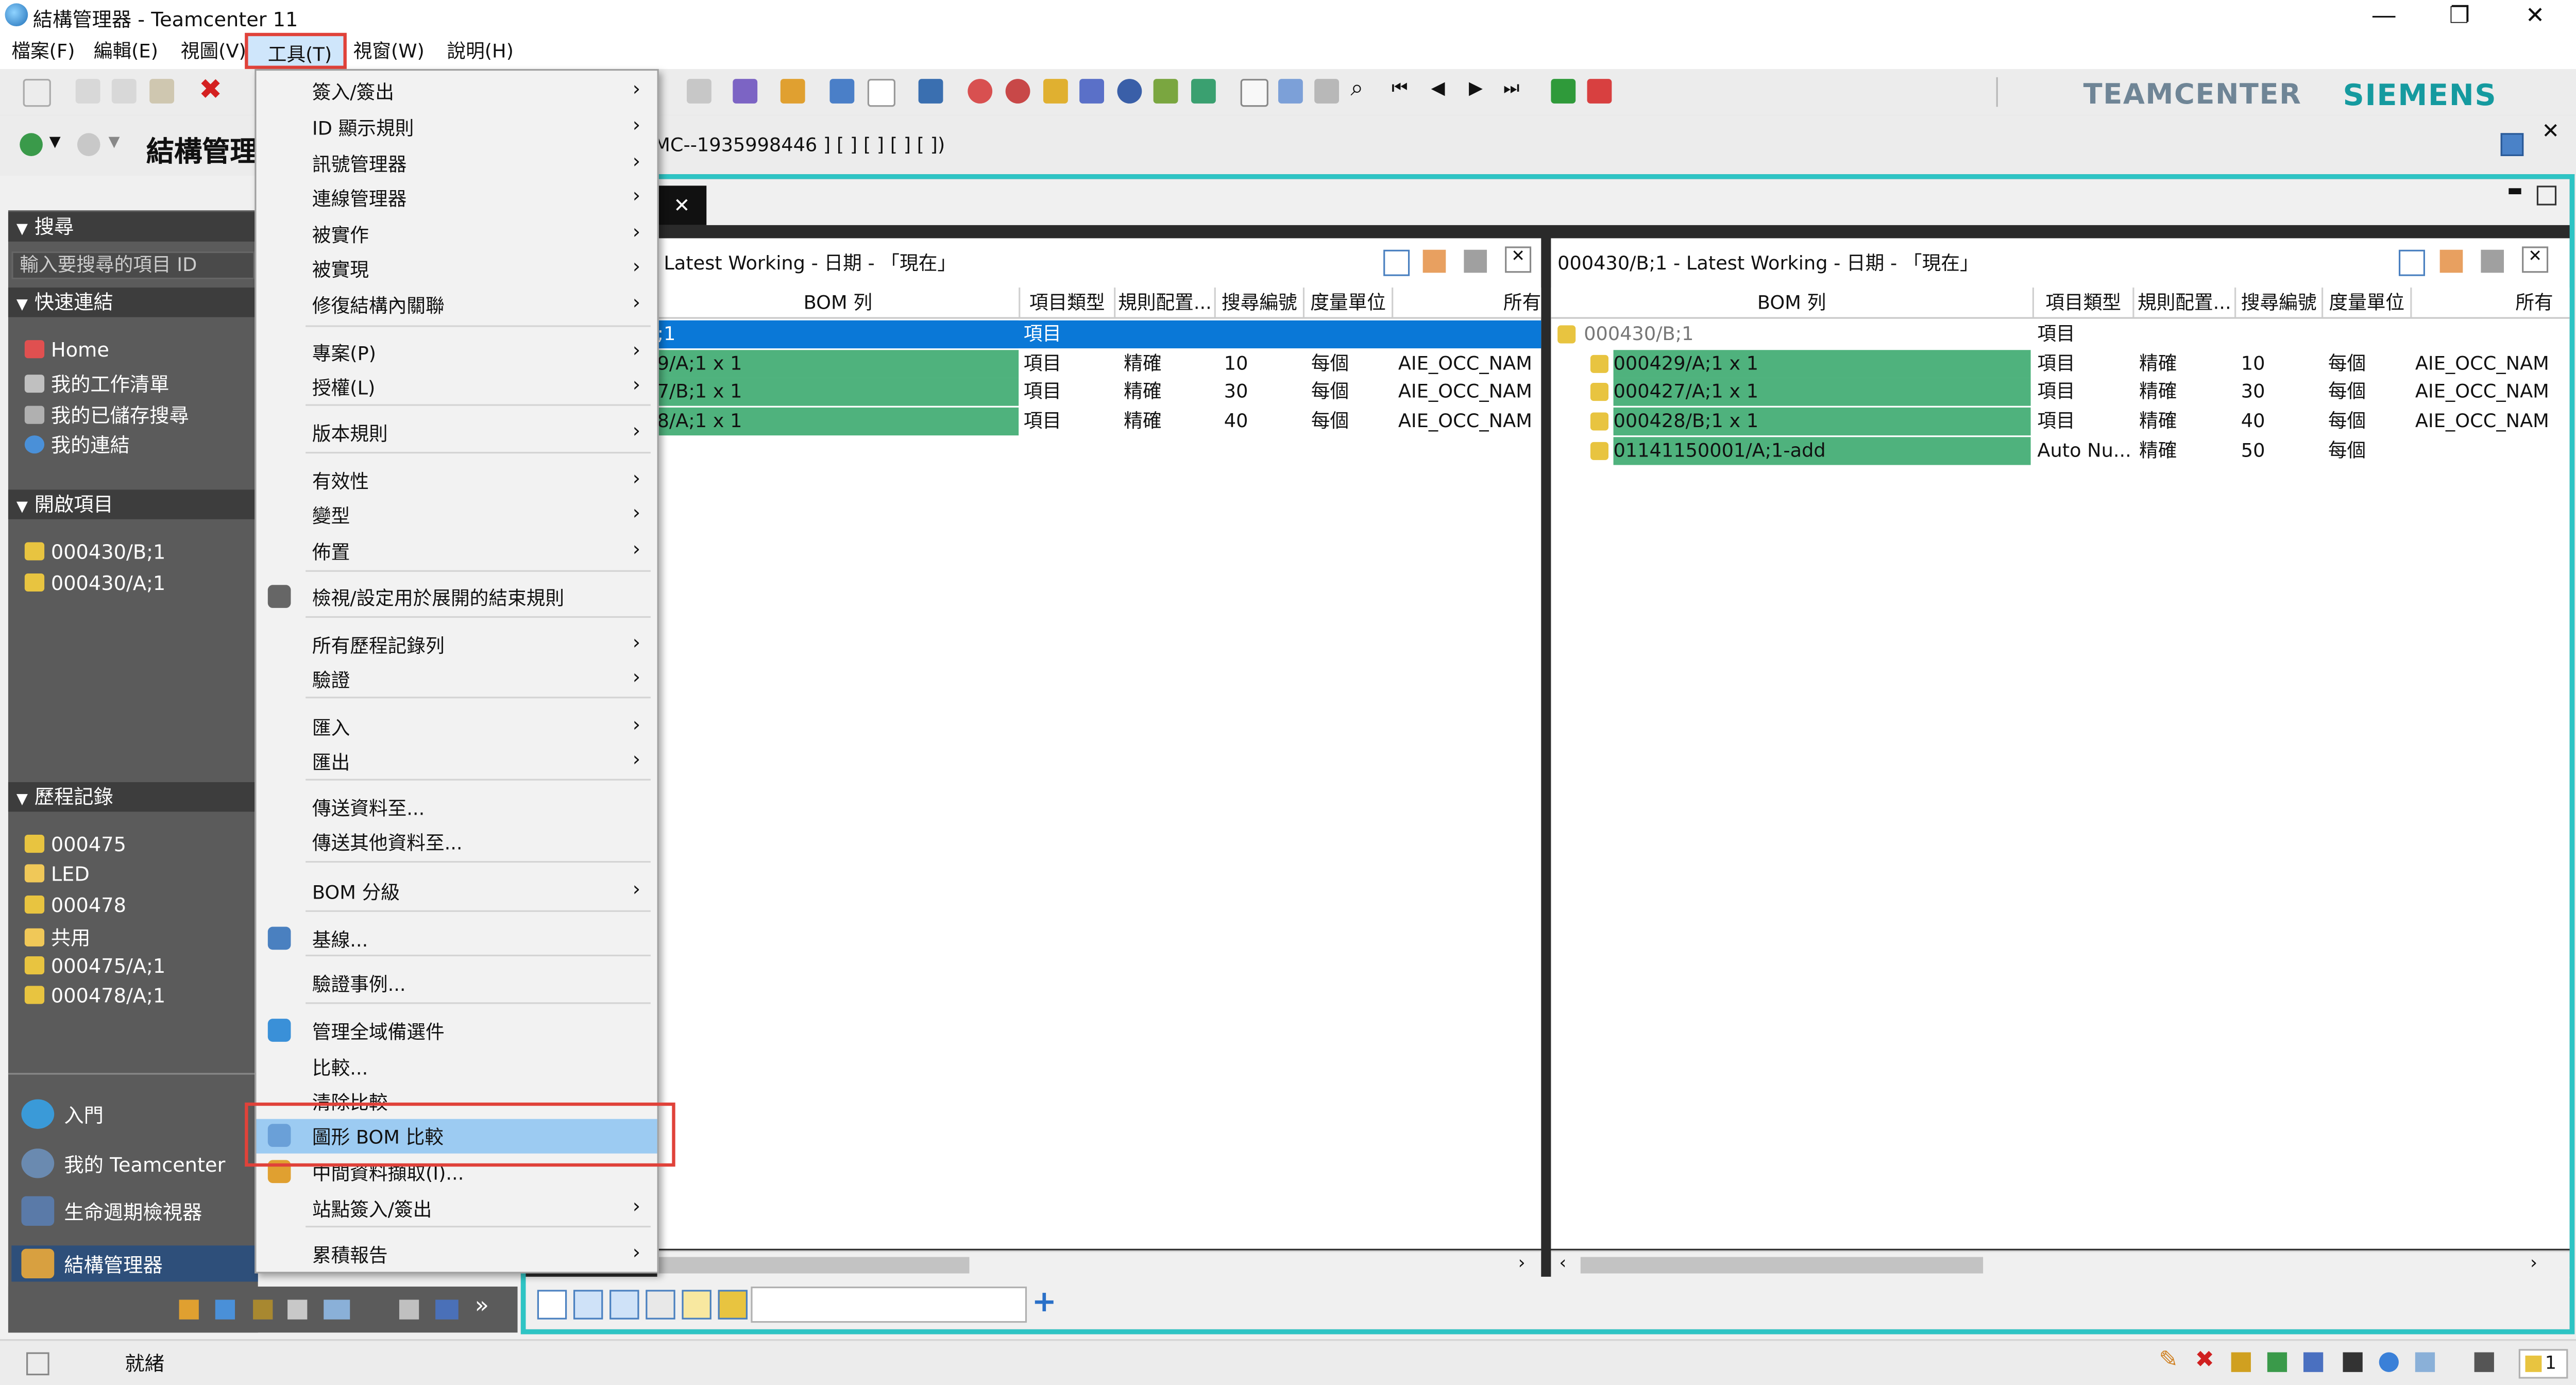  Describe the element at coordinates (1254, 93) in the screenshot. I see `toolbar-window-icon` at that location.